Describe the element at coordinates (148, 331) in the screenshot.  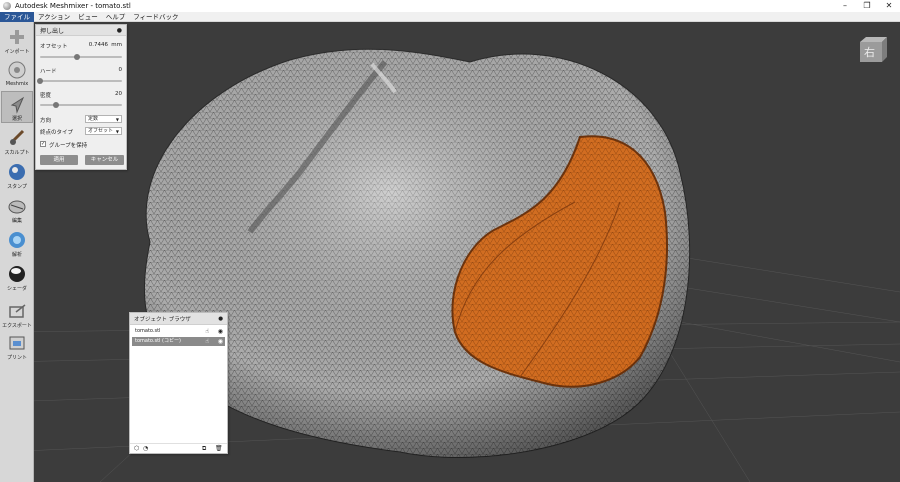
I see `object-name: tomato.stl` at that location.